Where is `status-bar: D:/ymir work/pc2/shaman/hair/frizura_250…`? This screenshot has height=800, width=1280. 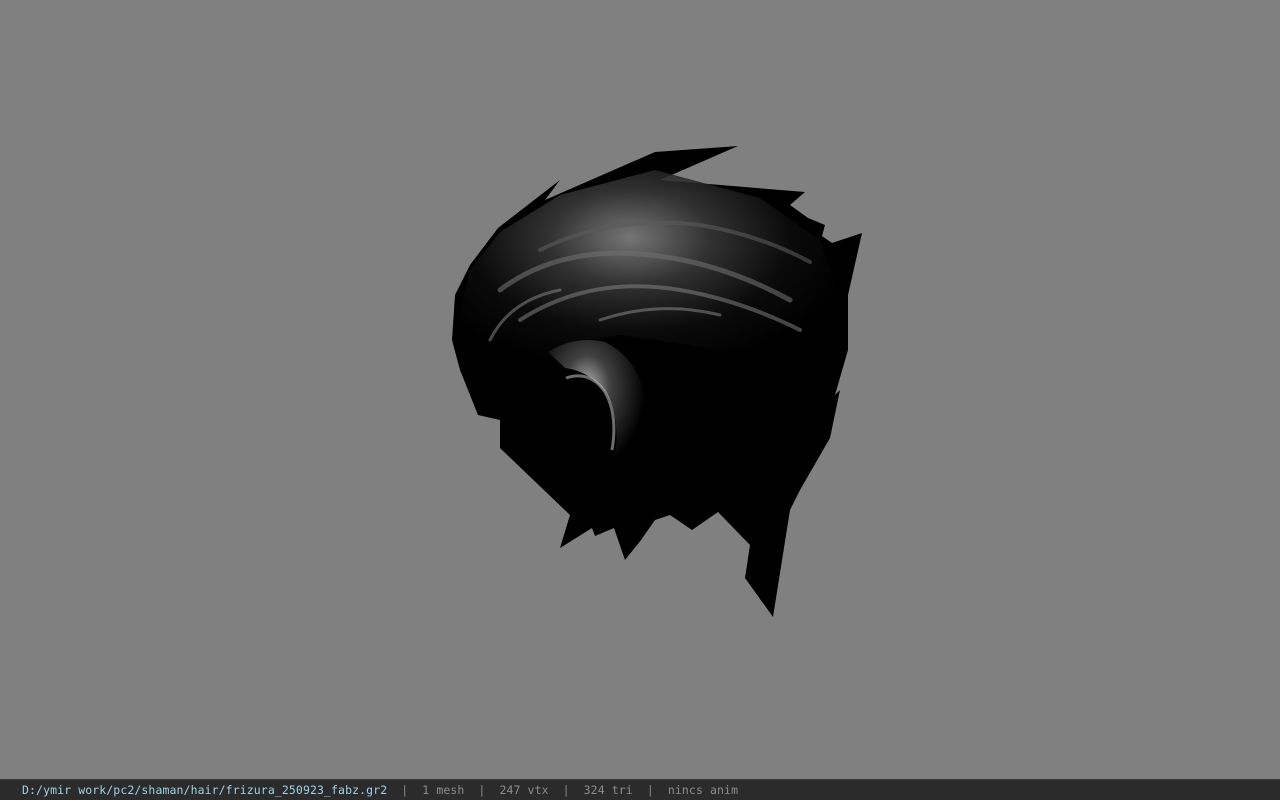
status-bar: D:/ymir work/pc2/shaman/hair/frizura_250… is located at coordinates (640, 789).